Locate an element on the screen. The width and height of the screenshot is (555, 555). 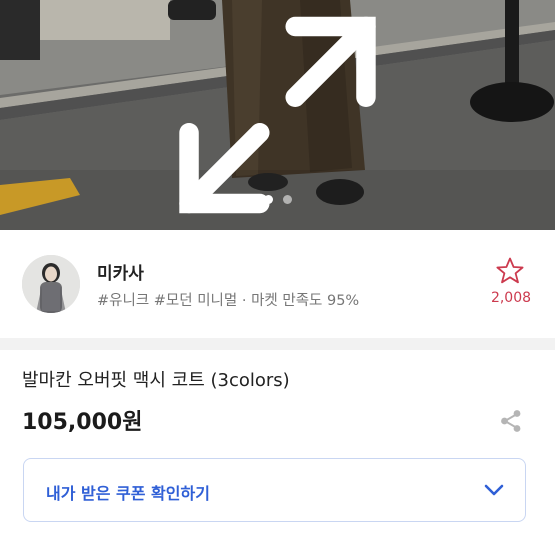
seller-tags-satisfaction: #유니크 #모던 미니멀 · 마켓 만족도 95% is located at coordinates (228, 301).